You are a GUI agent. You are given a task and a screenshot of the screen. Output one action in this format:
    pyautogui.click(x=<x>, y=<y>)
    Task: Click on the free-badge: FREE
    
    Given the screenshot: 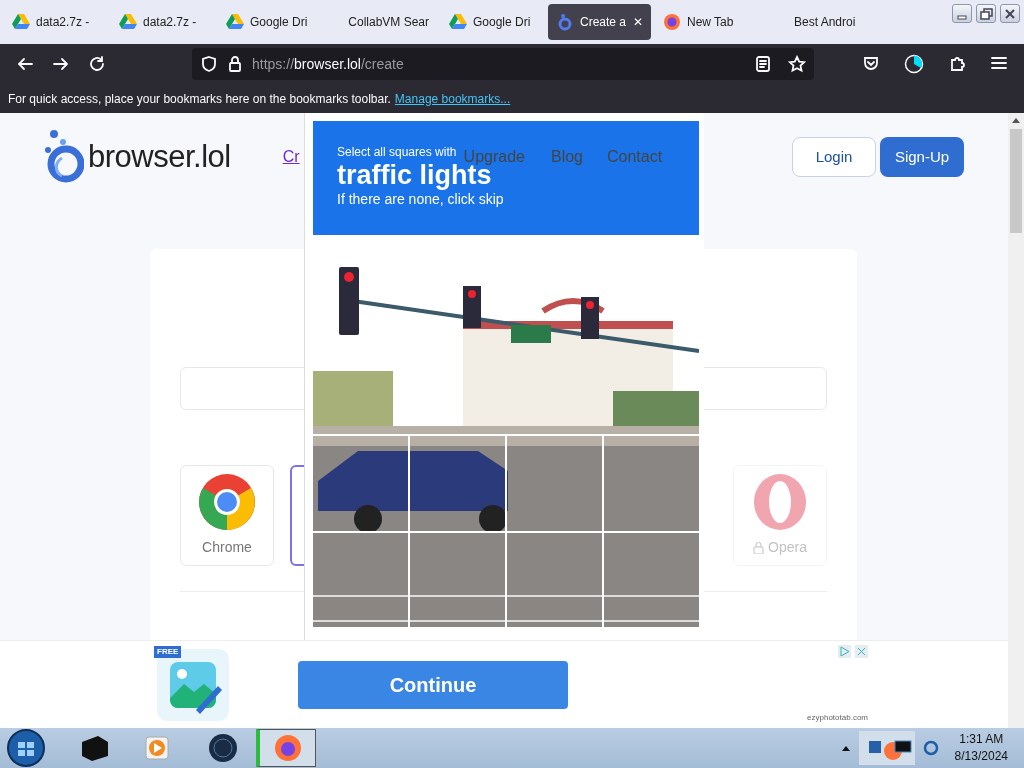 What is the action you would take?
    pyautogui.click(x=168, y=651)
    